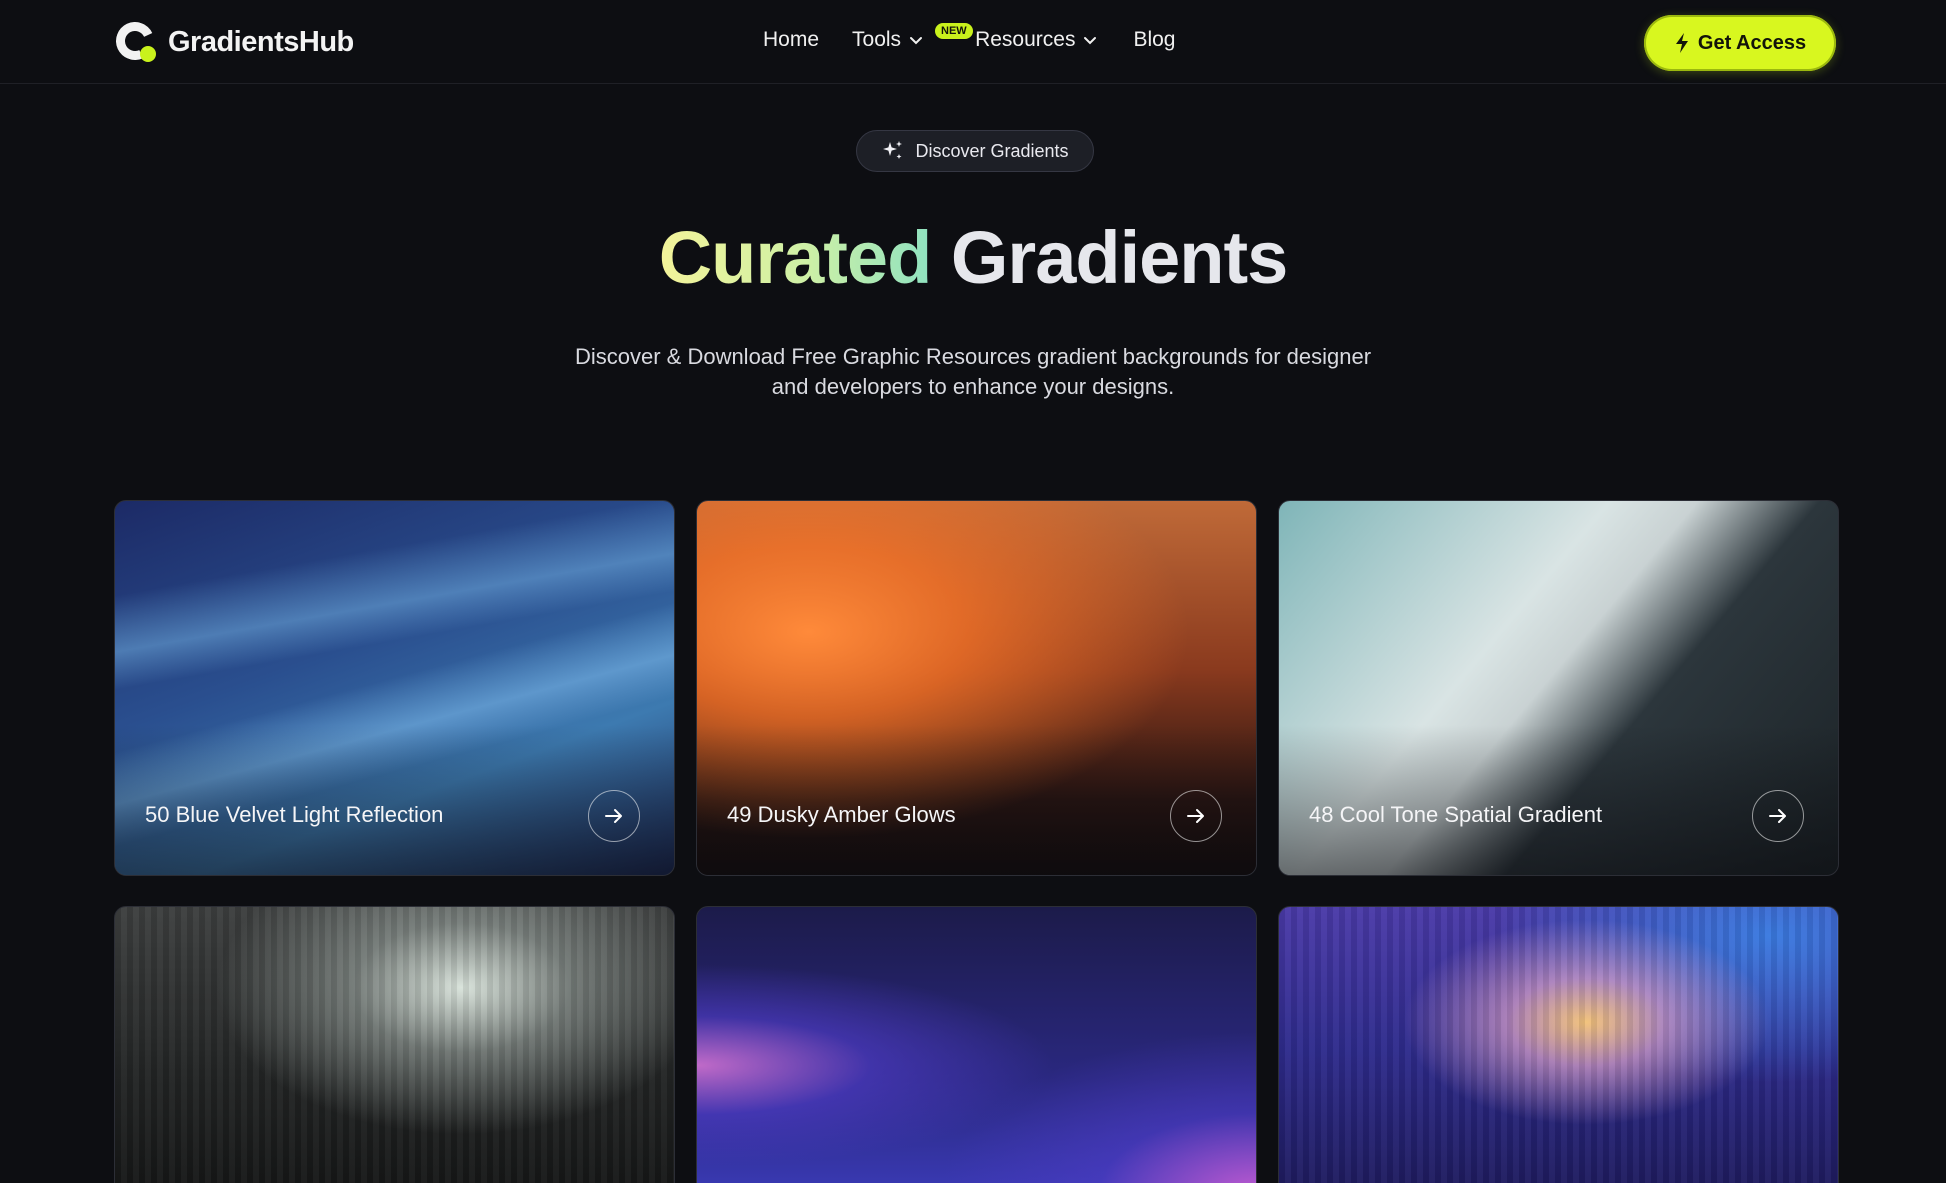 The image size is (1946, 1183). Describe the element at coordinates (1681, 43) in the screenshot. I see `bolt-icon` at that location.